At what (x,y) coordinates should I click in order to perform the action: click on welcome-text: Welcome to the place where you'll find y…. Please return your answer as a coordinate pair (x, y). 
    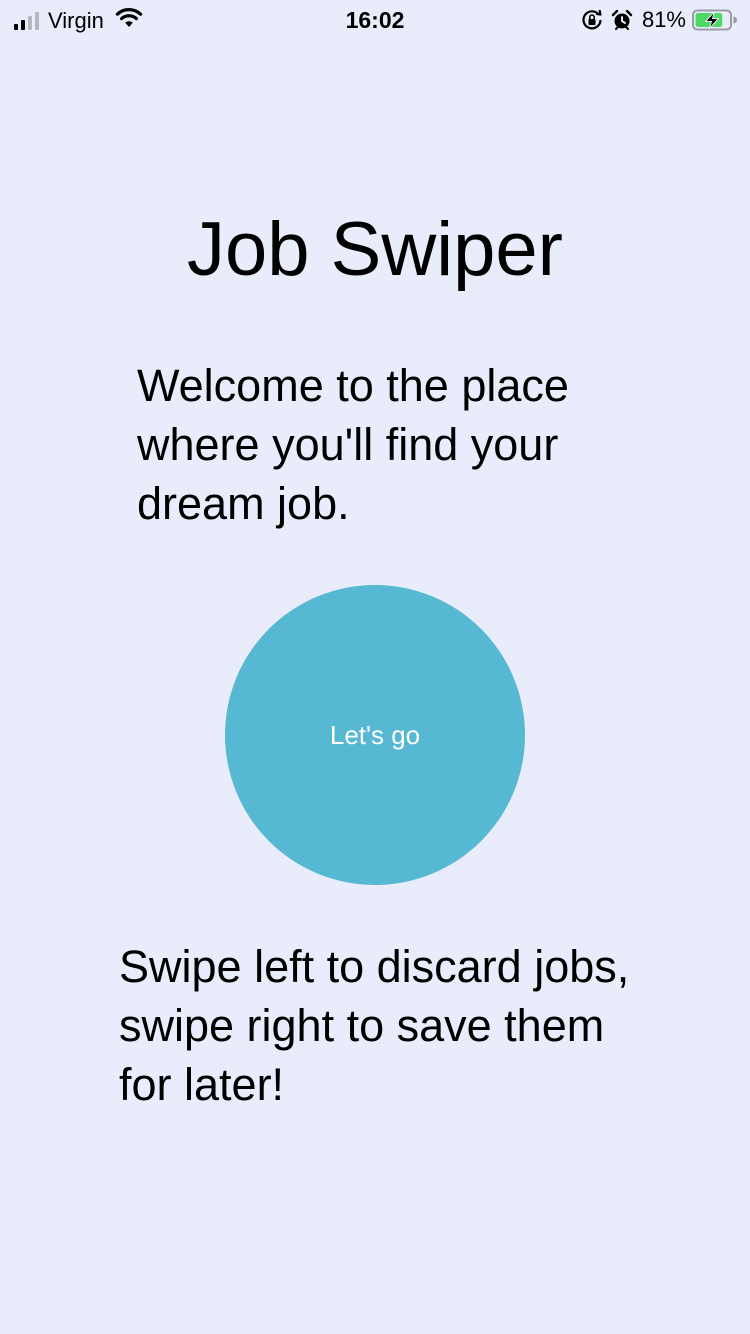
    Looking at the image, I should click on (353, 444).